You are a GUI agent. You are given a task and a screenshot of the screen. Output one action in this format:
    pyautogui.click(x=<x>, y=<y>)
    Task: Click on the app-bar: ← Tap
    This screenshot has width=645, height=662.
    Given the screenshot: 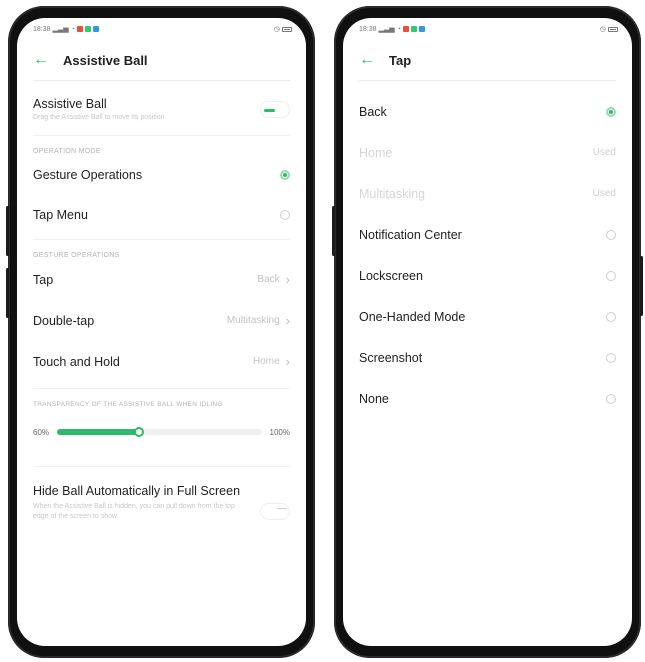 What is the action you would take?
    pyautogui.click(x=487, y=60)
    